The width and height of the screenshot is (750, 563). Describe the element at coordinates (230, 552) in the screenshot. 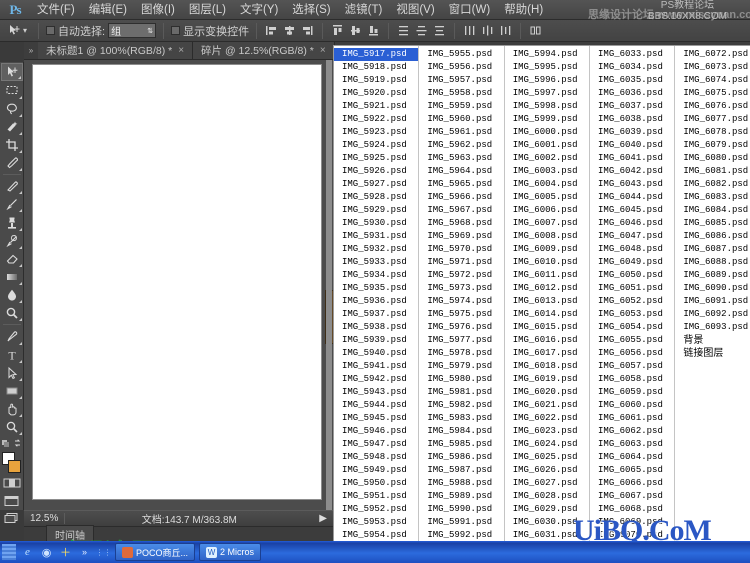

I see `taskbar-button-word: W 2 Micros` at that location.